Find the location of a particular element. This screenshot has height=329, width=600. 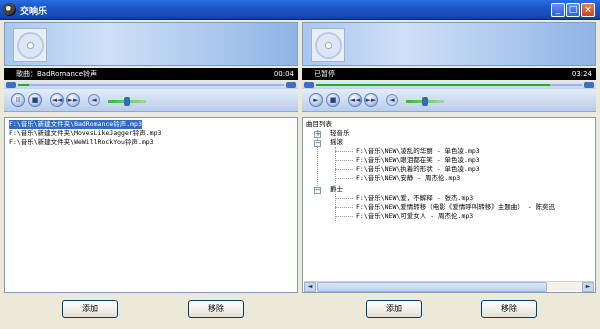

horizontal-scrollbar: ◄ ► is located at coordinates (449, 286).